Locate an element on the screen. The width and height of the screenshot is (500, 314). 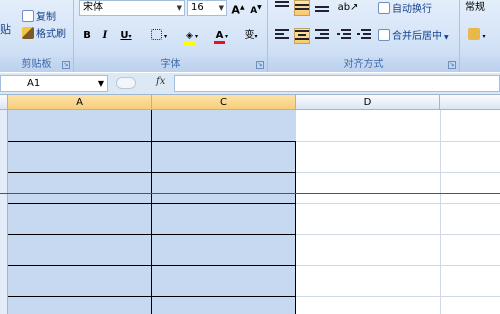
copy-button: 复制 is located at coordinates (39, 18).